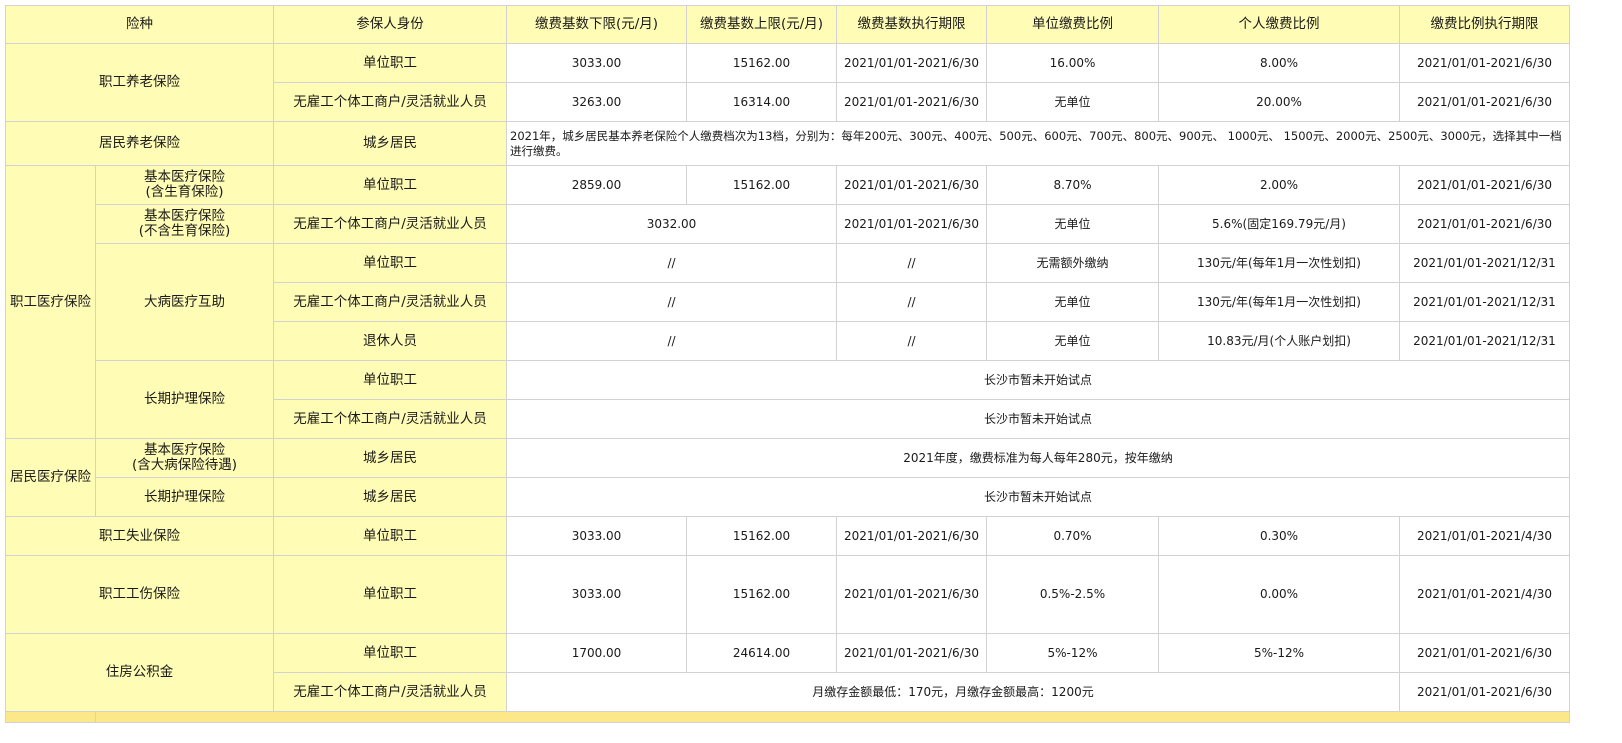 The image size is (1622, 743). I want to click on header-cell-personal-ratio: 个人缴费比例, so click(1279, 24).